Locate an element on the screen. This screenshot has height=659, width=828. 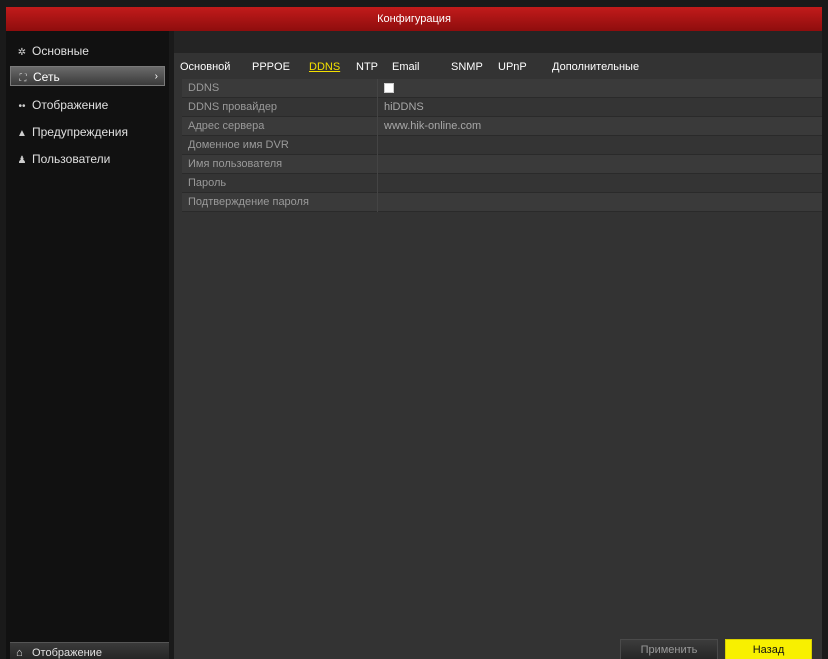
window-title-bar: Конфигурация is located at coordinates (414, 19).